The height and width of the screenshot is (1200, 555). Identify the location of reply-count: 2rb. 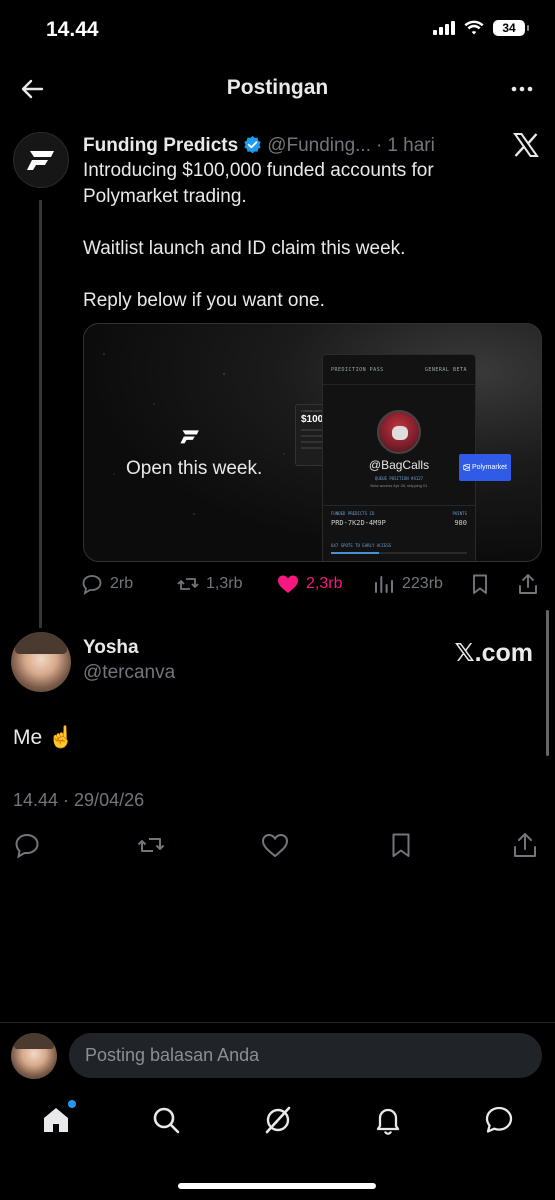
(122, 583).